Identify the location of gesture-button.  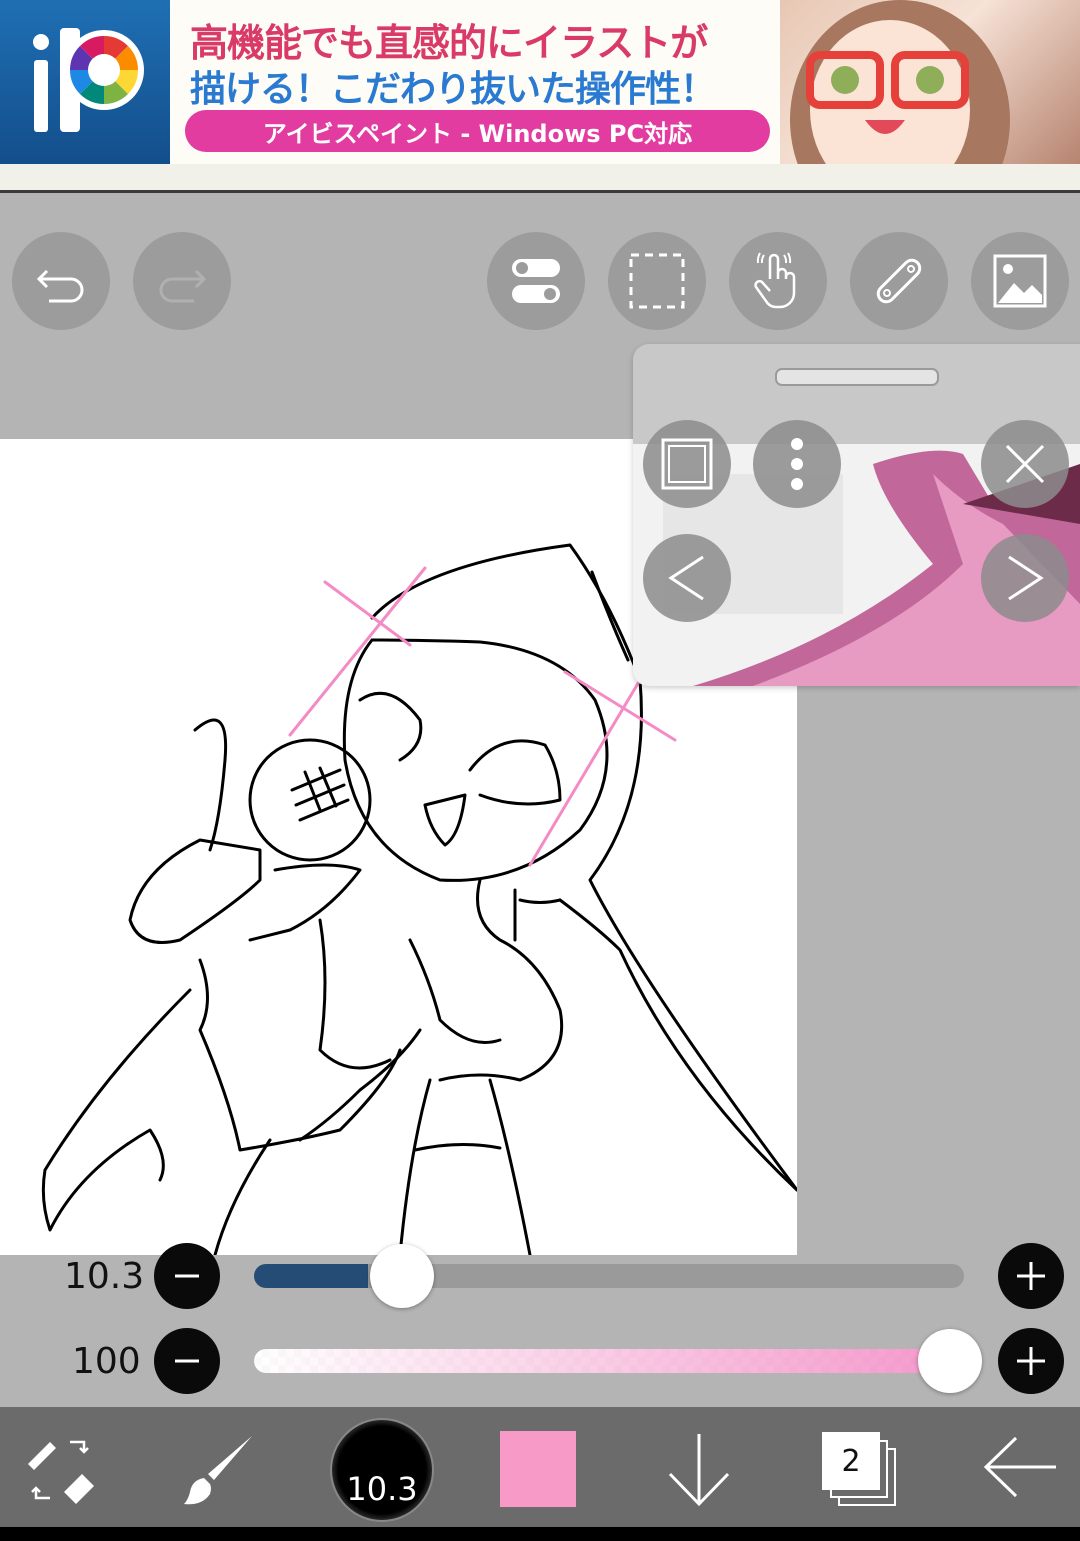
(778, 281).